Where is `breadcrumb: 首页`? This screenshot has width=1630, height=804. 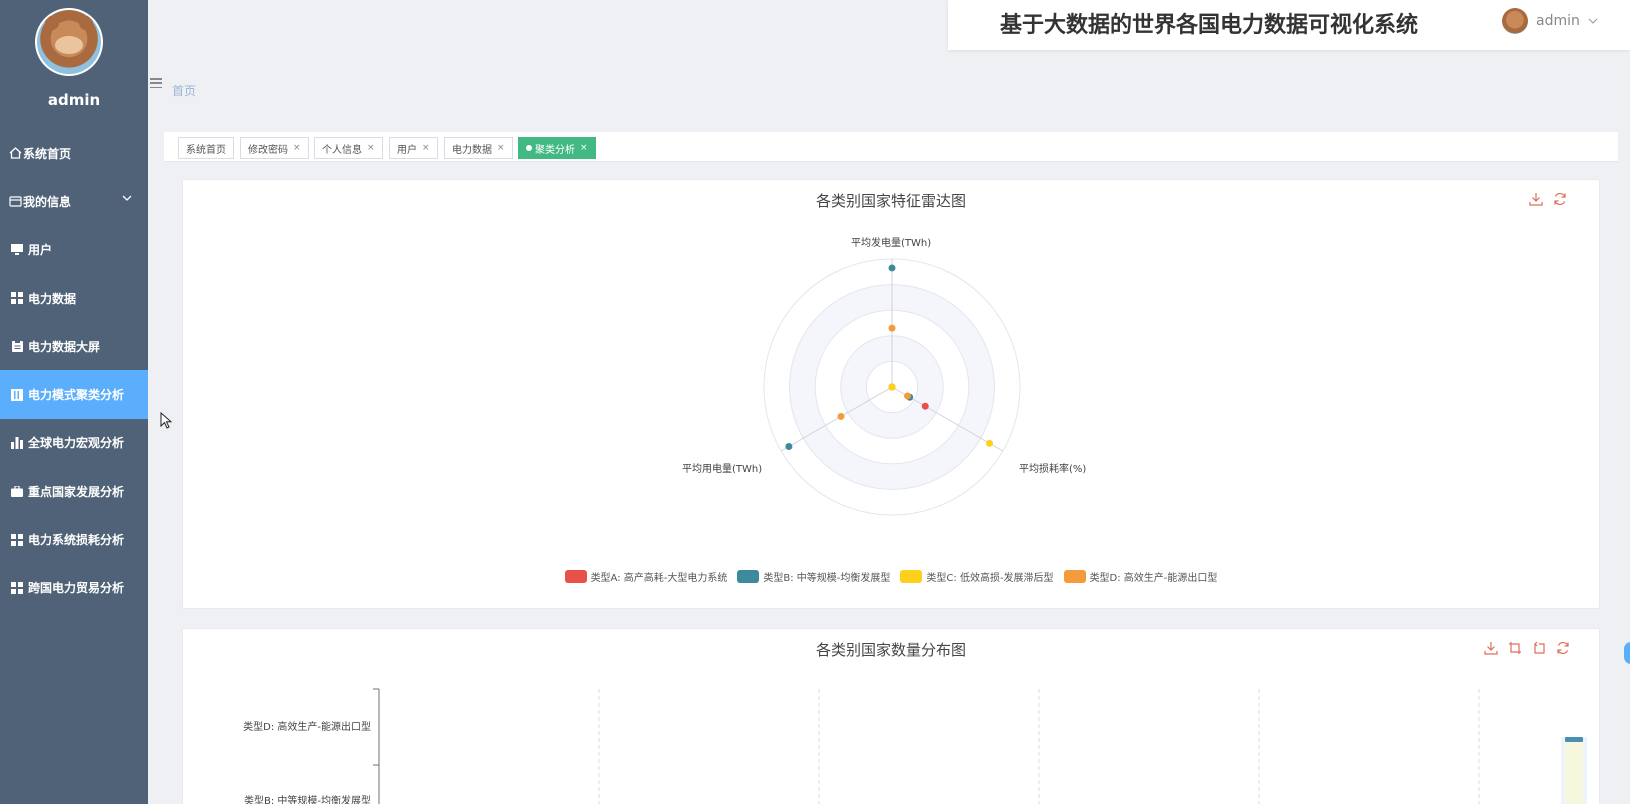 breadcrumb: 首页 is located at coordinates (184, 90).